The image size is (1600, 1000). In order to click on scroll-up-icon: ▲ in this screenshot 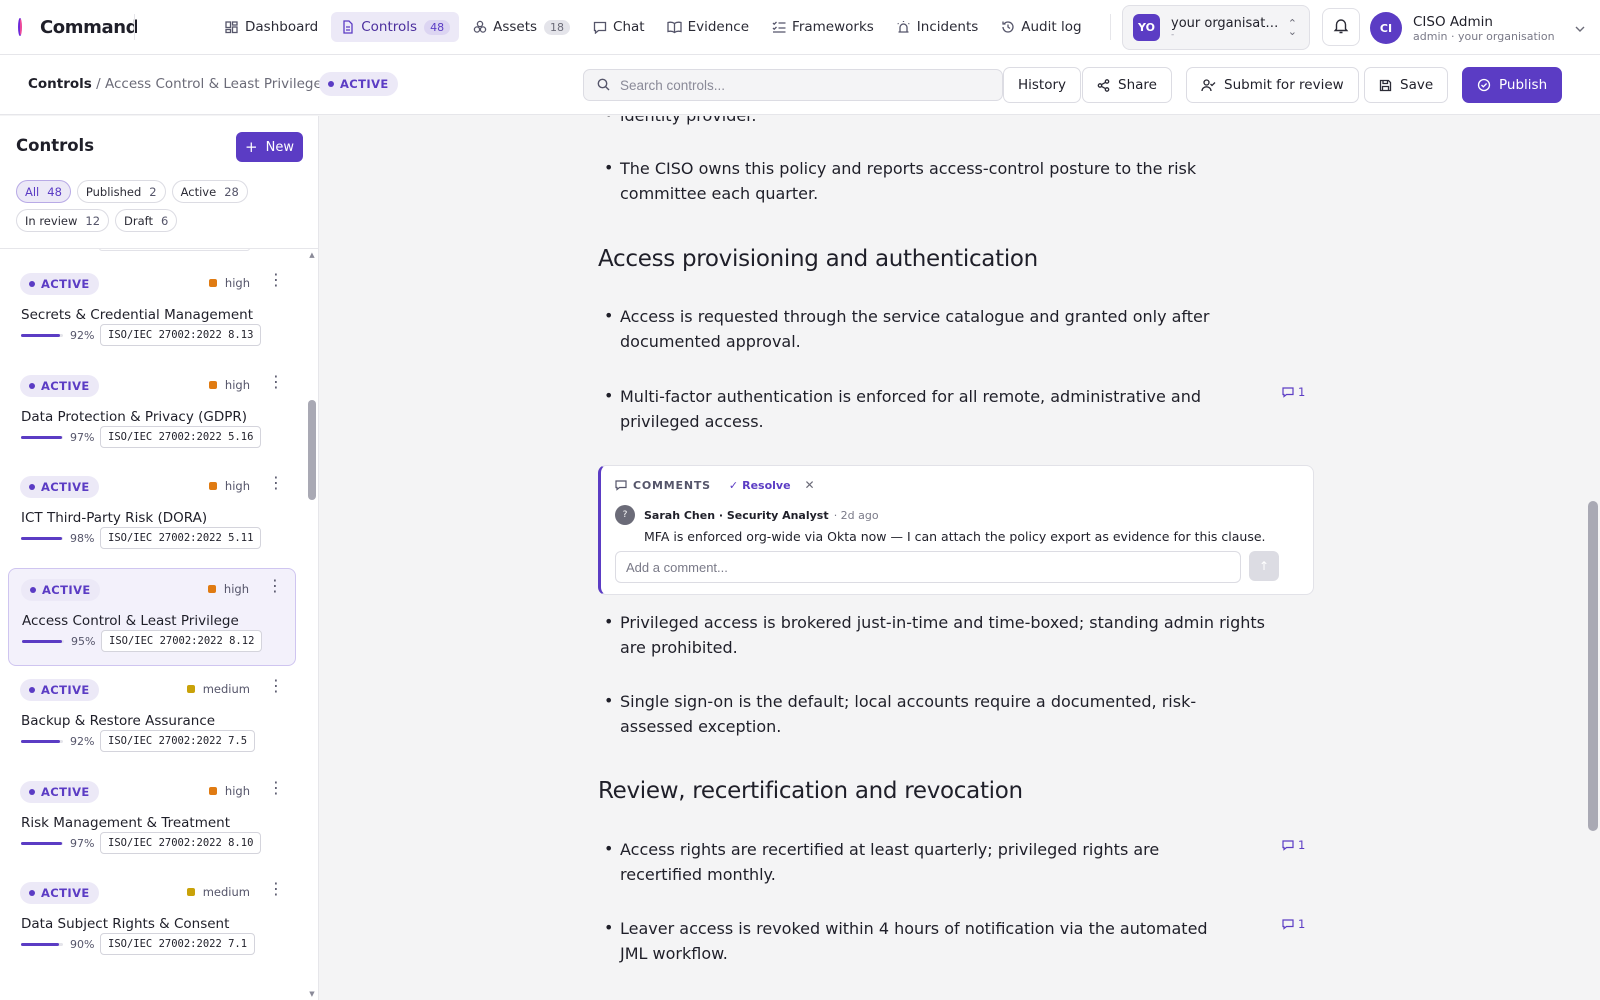, I will do `click(312, 255)`.